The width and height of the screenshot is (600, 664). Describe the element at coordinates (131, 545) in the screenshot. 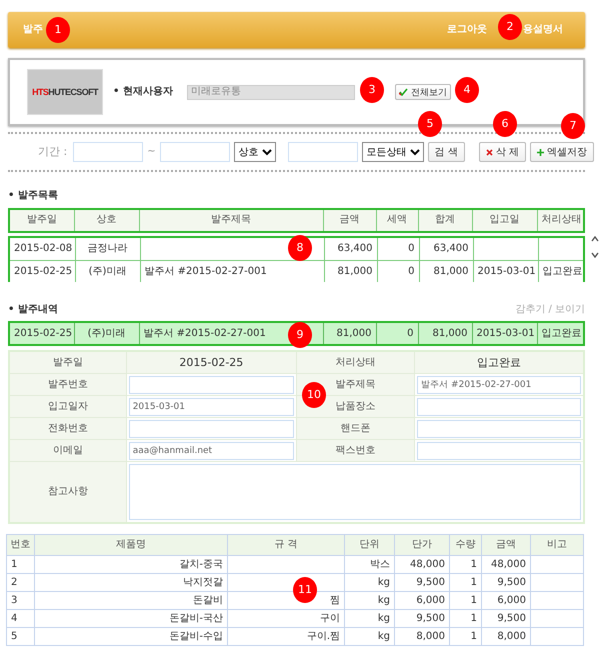

I see `column-header: 제품명` at that location.